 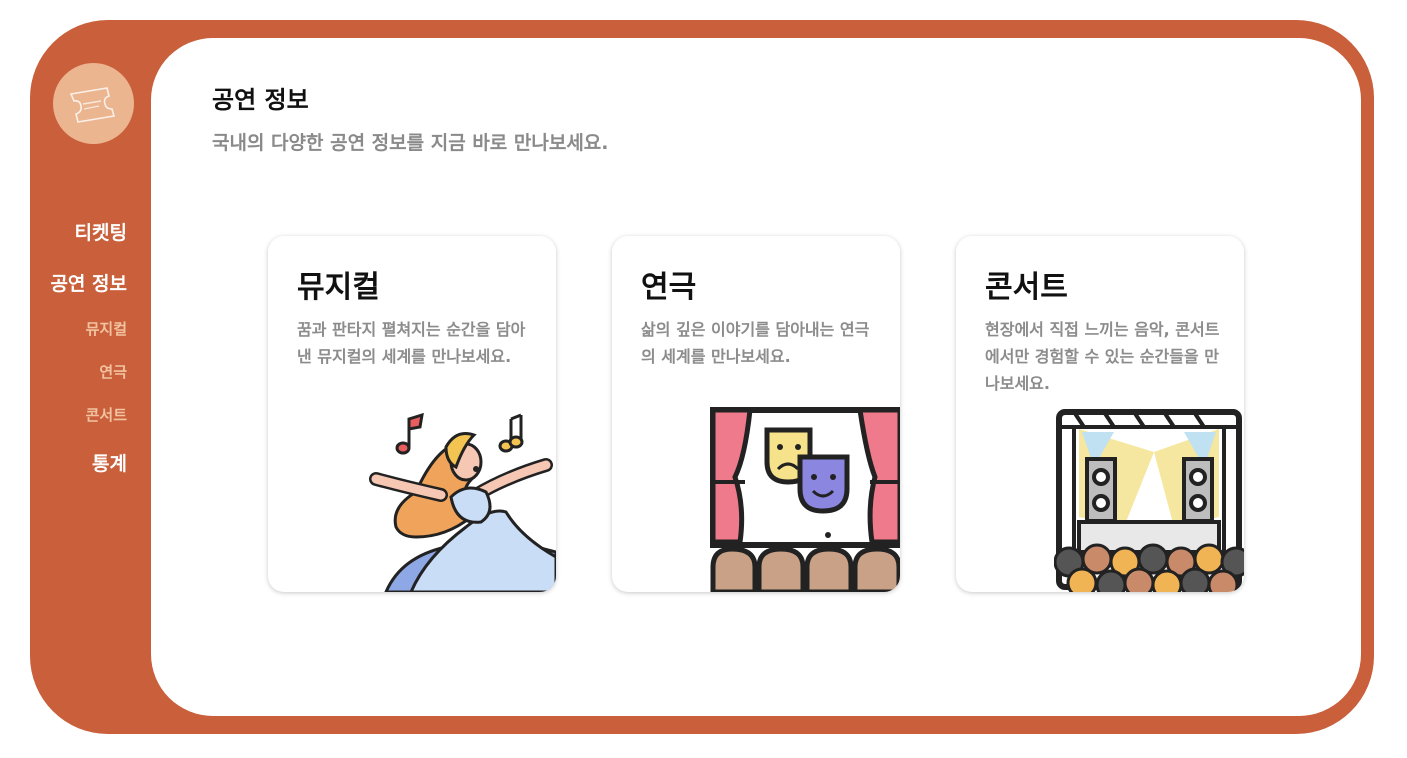 I want to click on nav-performance-info: 공연 정보, so click(x=78, y=282).